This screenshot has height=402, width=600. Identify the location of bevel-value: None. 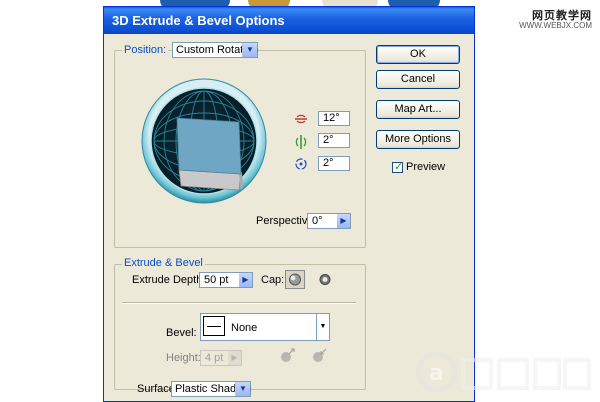
(244, 328).